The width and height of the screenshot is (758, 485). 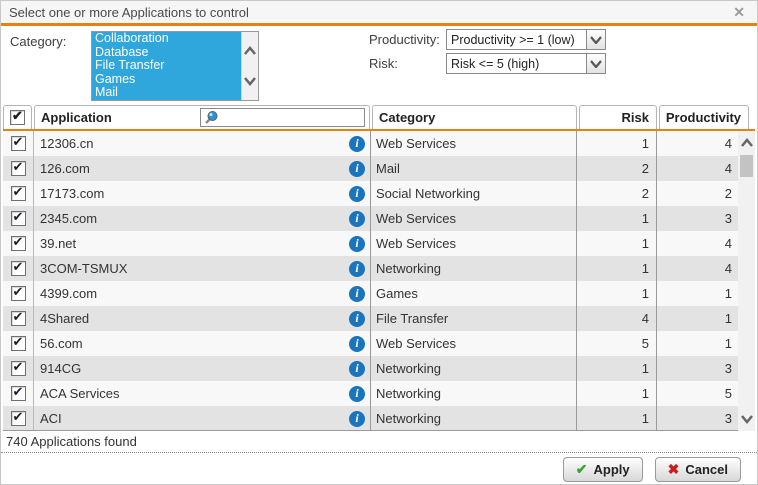 I want to click on application-name: ACI, so click(x=51, y=418).